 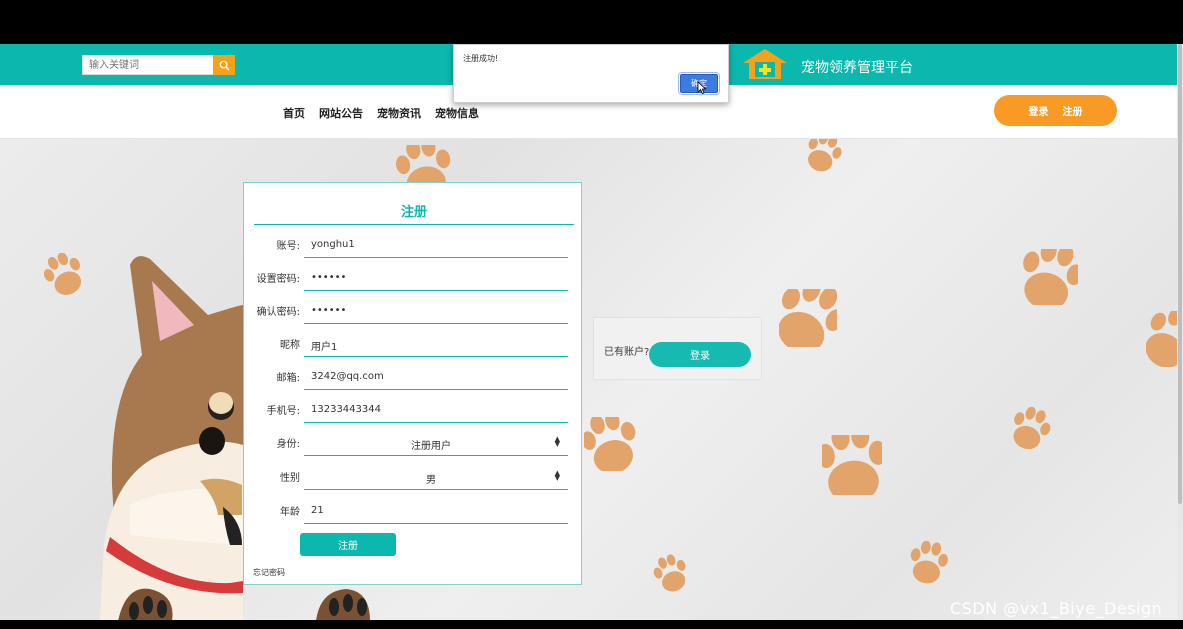 What do you see at coordinates (857, 68) in the screenshot?
I see `site-title: 宠物领养管理平台` at bounding box center [857, 68].